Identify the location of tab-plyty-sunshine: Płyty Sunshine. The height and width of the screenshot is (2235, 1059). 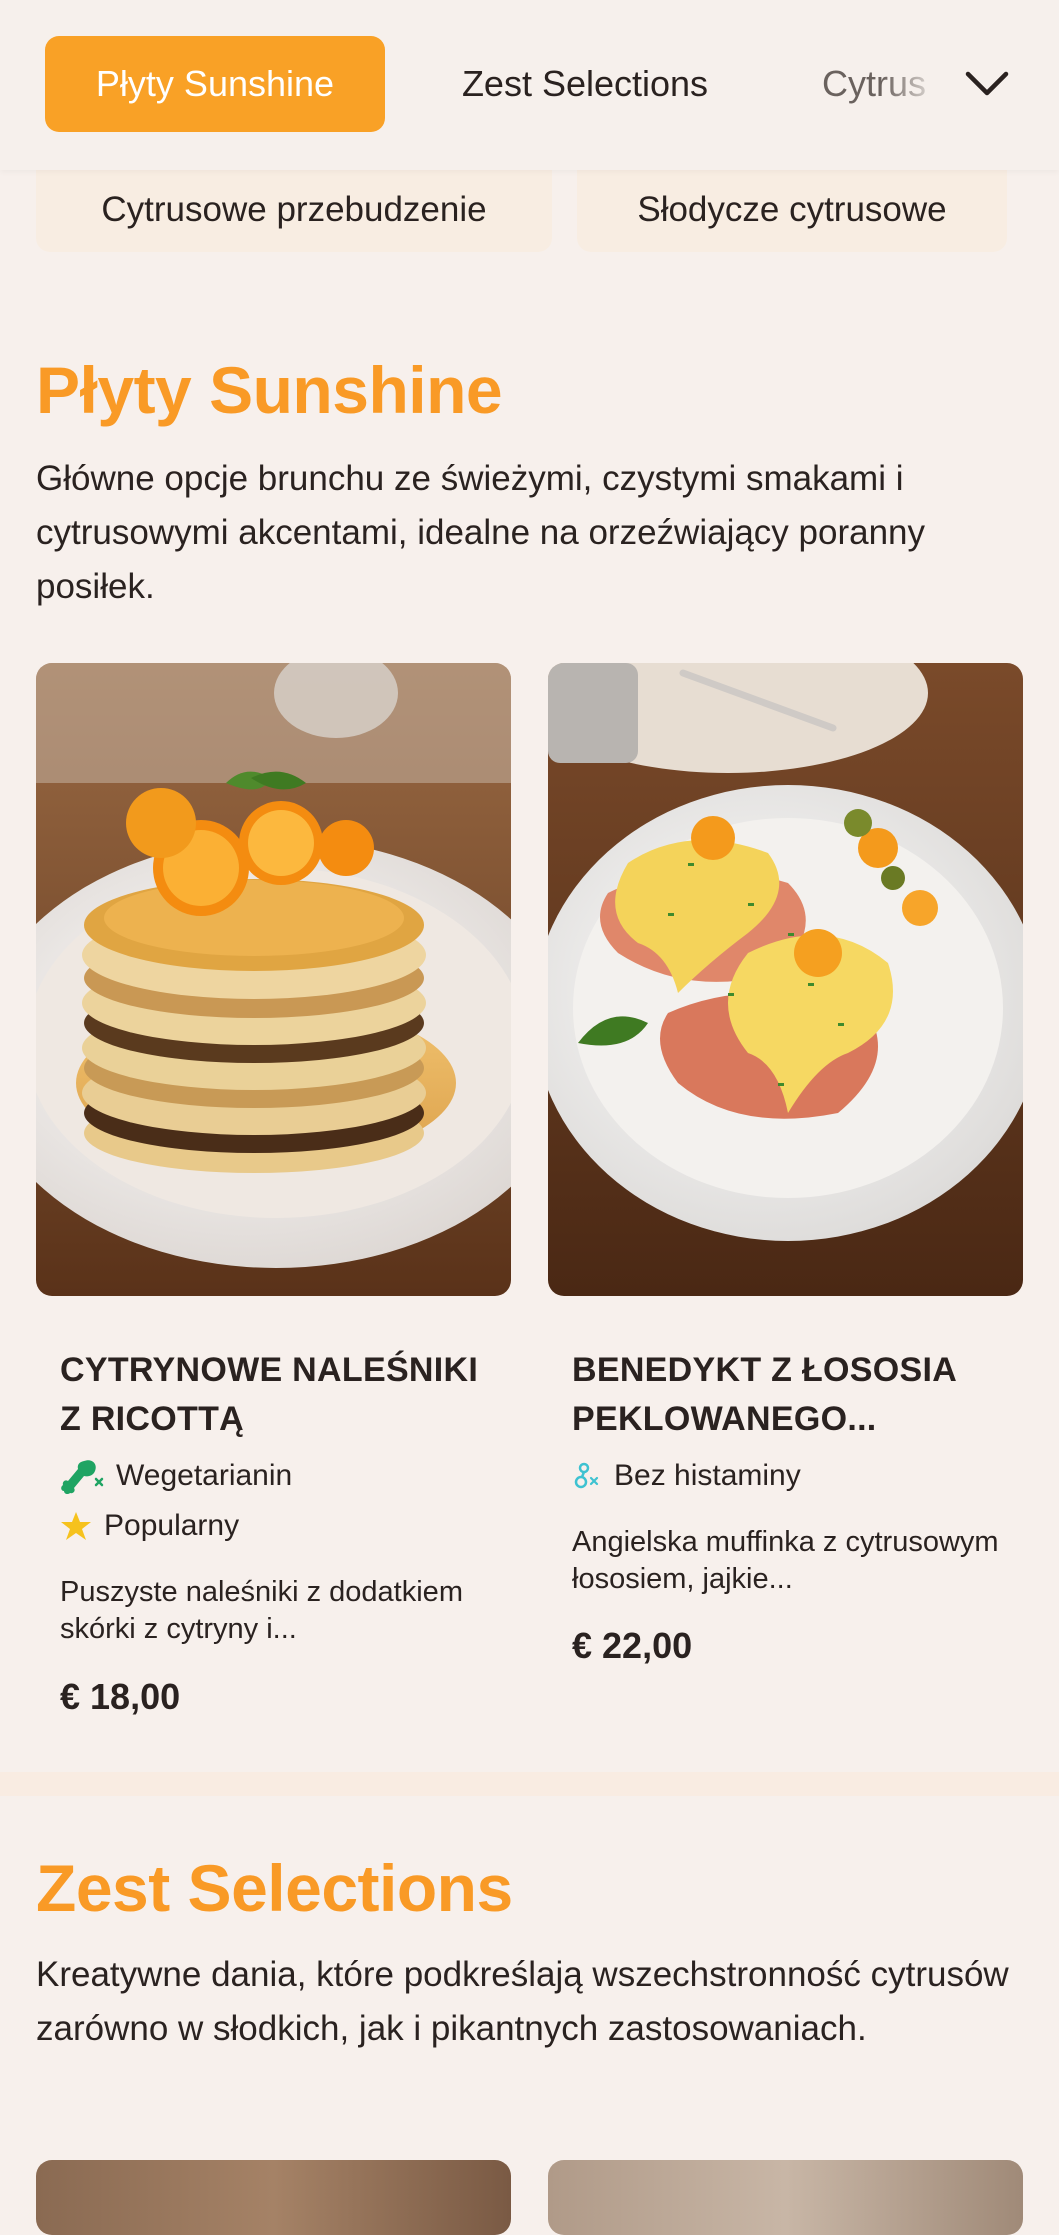
(215, 84).